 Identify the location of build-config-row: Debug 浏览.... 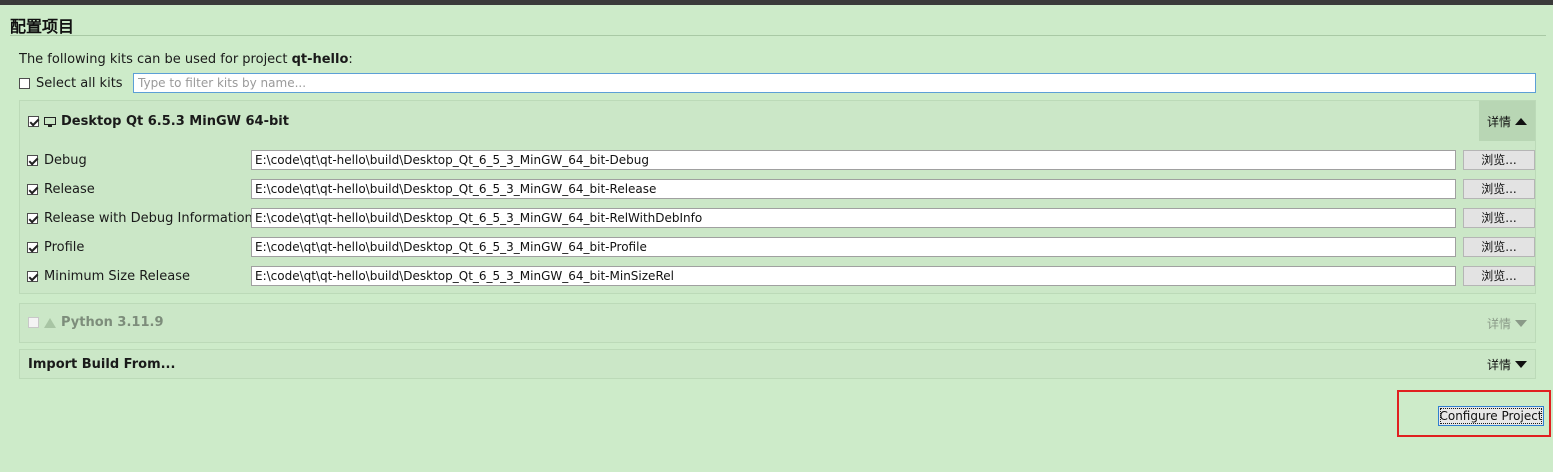
(782, 160).